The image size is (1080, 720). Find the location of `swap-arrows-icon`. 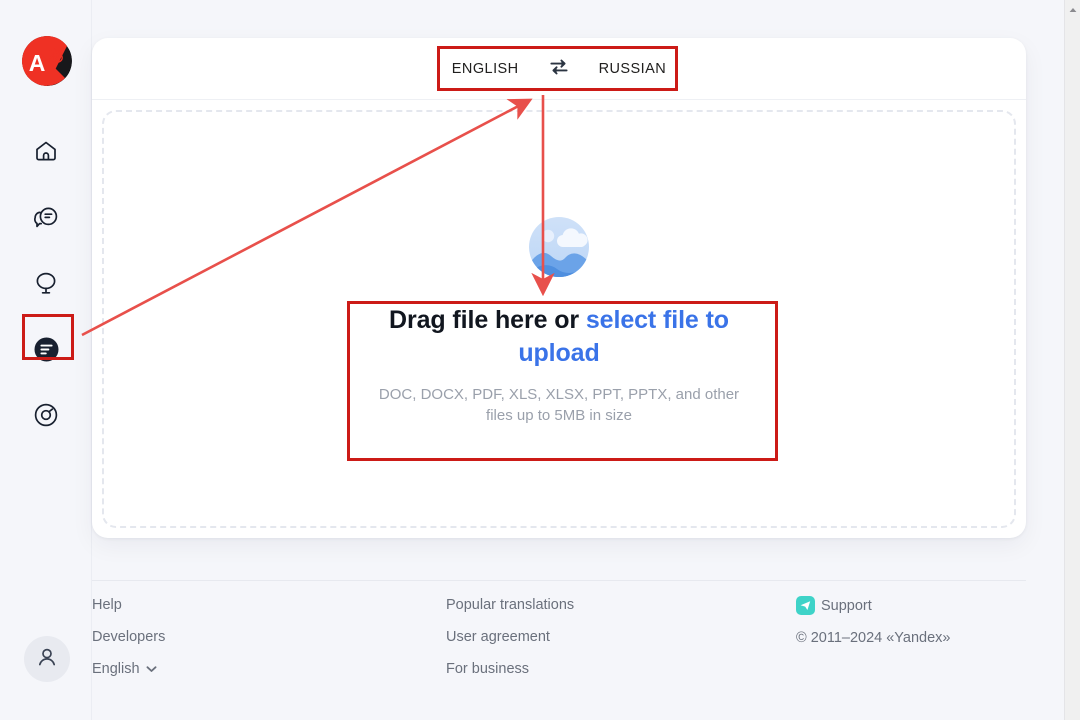

swap-arrows-icon is located at coordinates (559, 68).